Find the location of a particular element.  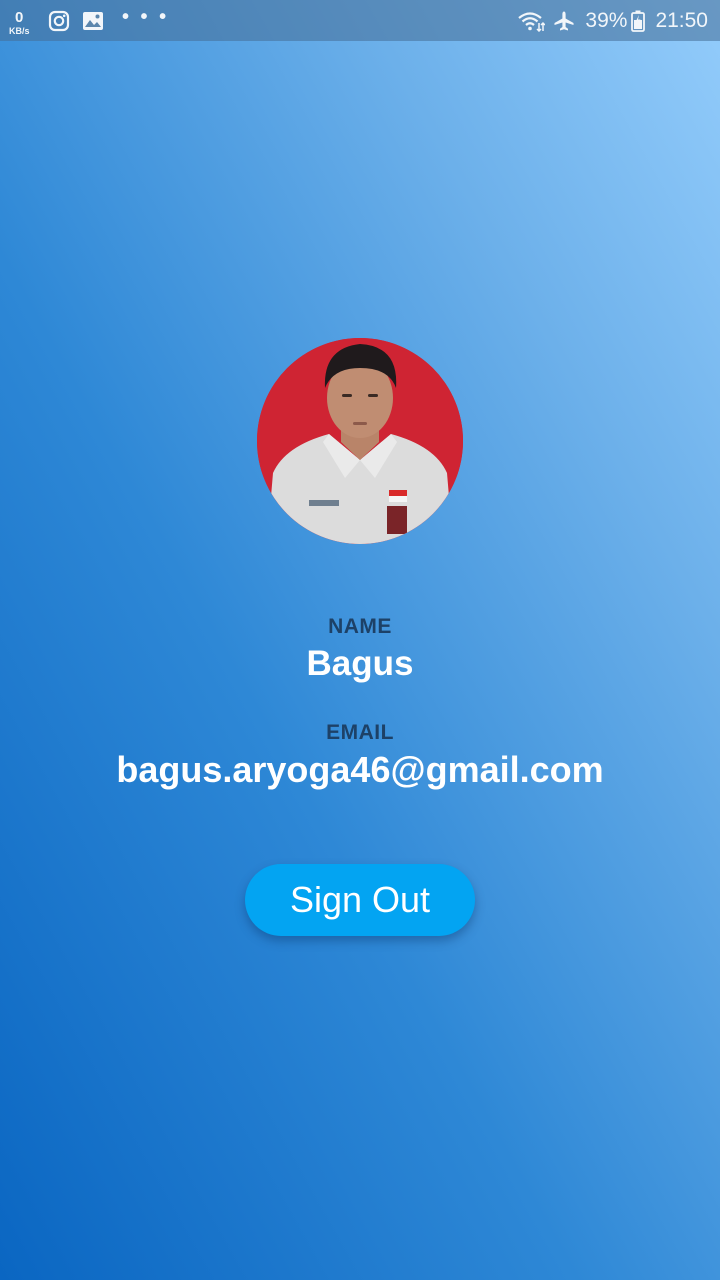

sign-out-button: Sign Out is located at coordinates (360, 900).